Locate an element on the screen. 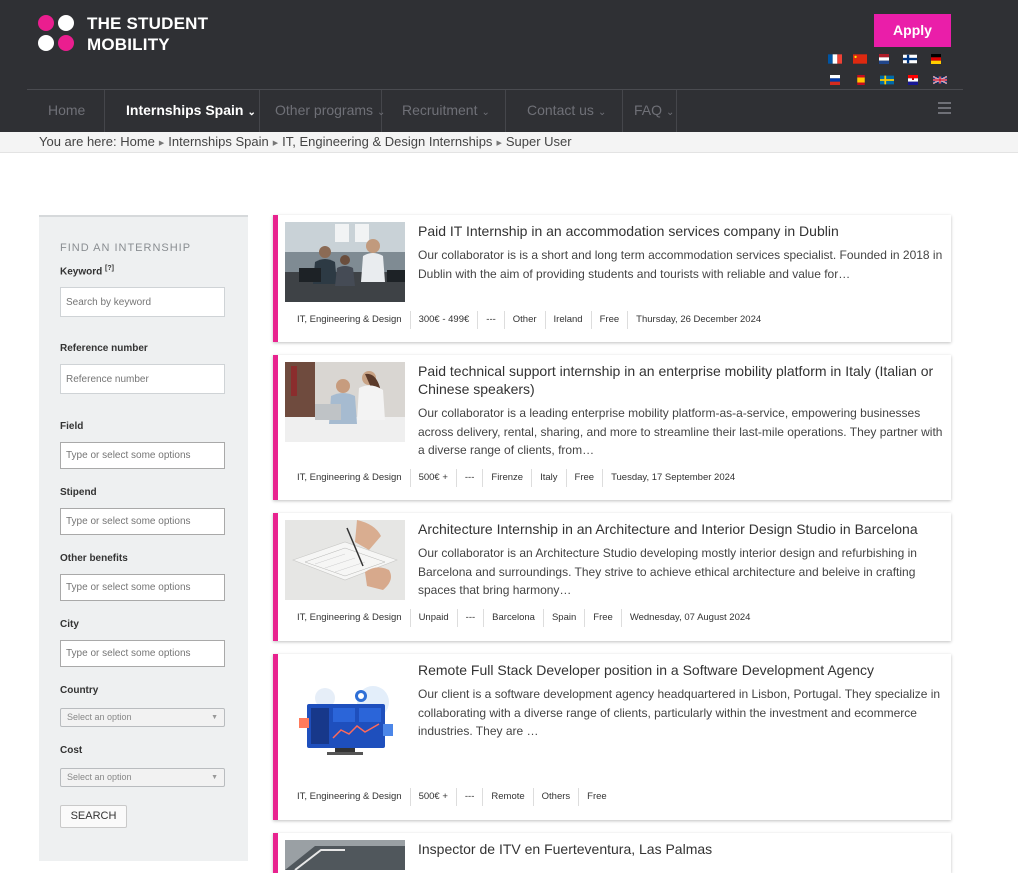 This screenshot has width=1018, height=873. office-team-image is located at coordinates (345, 262).